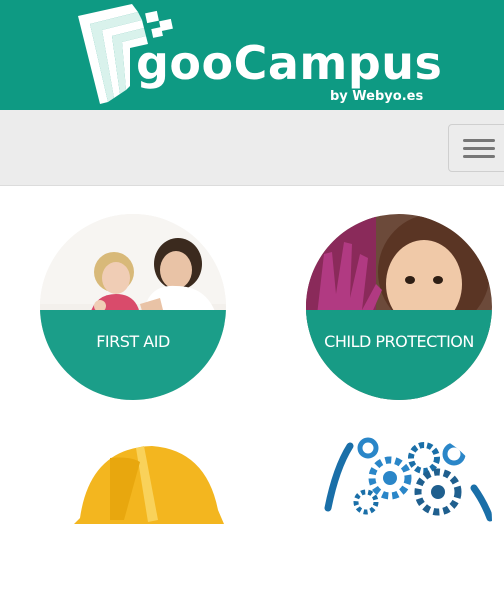 The height and width of the screenshot is (614, 504). I want to click on gears-icon, so click(399, 521).